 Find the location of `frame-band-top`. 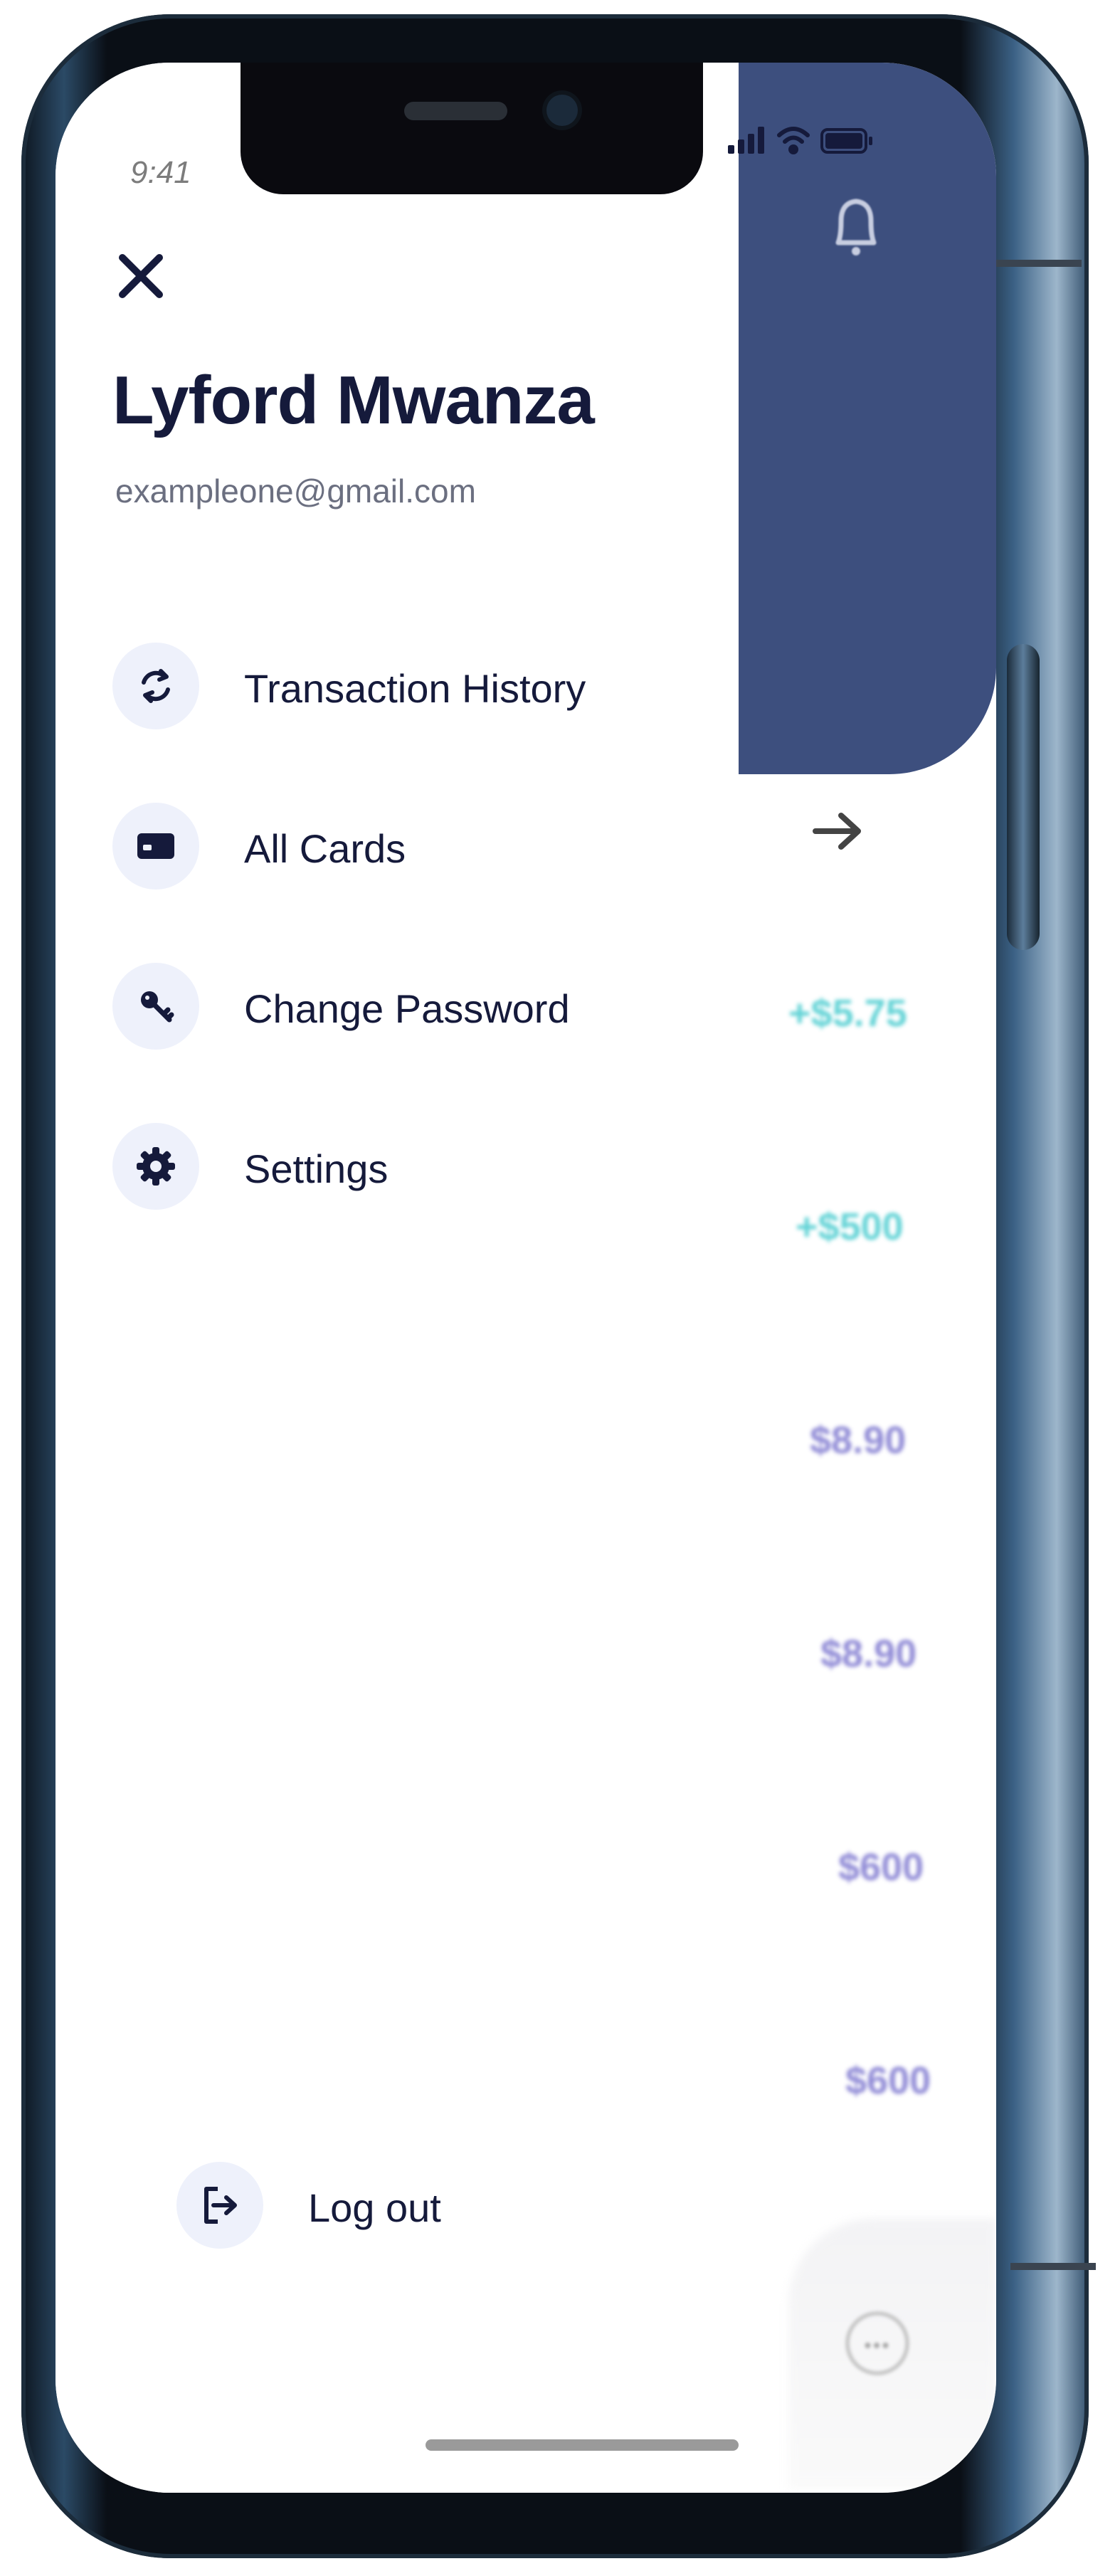

frame-band-top is located at coordinates (1039, 263).